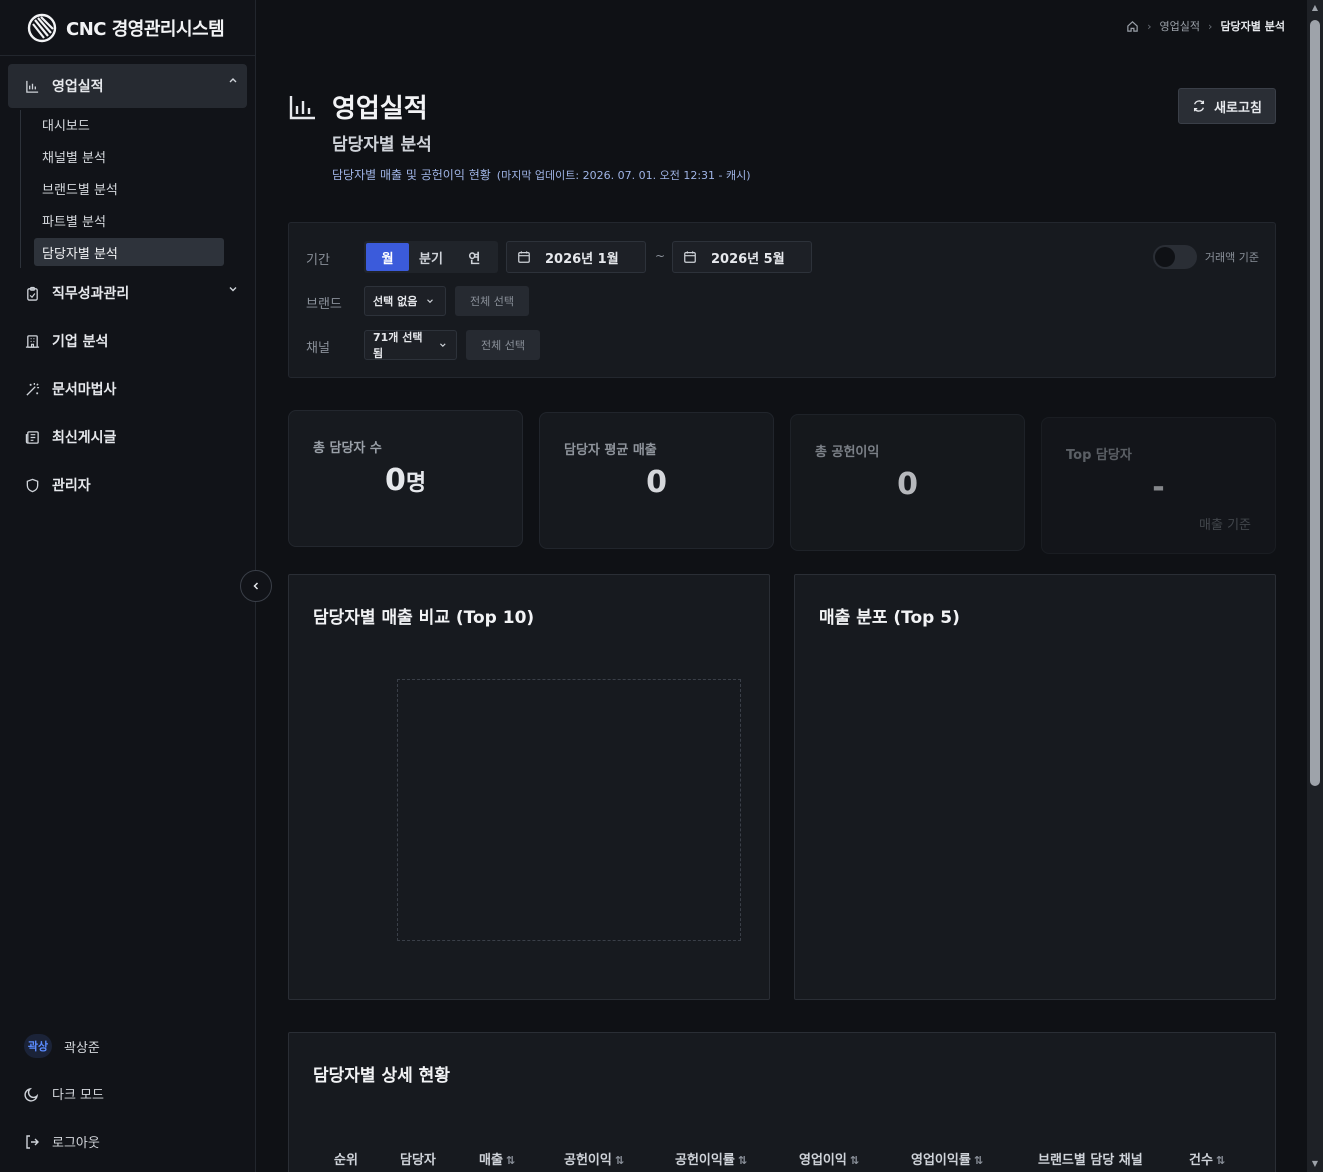  What do you see at coordinates (418, 1160) in the screenshot?
I see `column-header-manager: 담당자` at bounding box center [418, 1160].